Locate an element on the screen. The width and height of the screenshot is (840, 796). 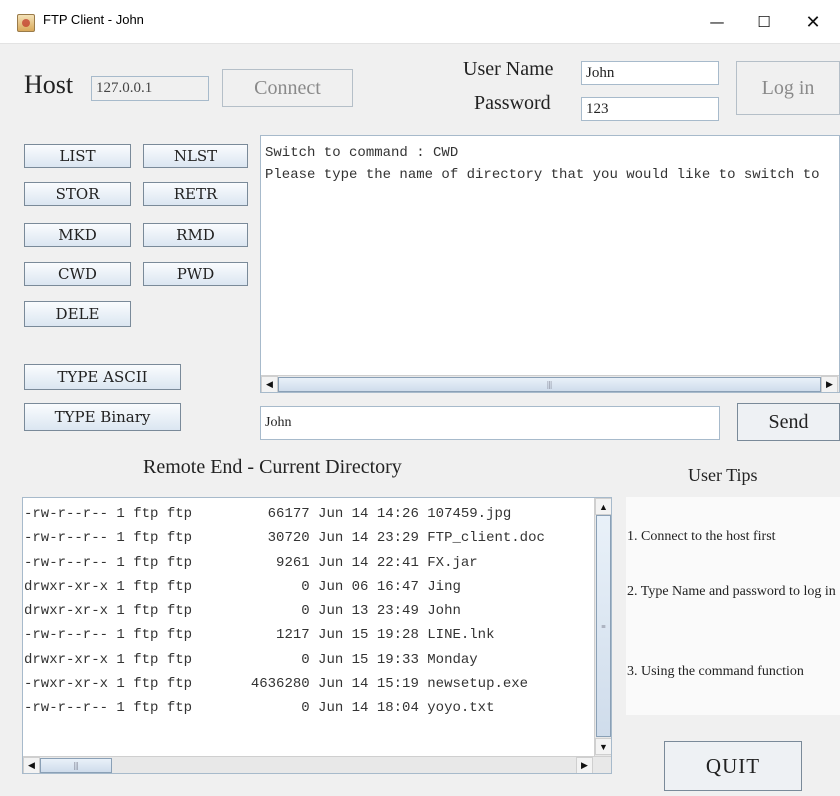
user-tips-title: User Tips is located at coordinates (723, 475).